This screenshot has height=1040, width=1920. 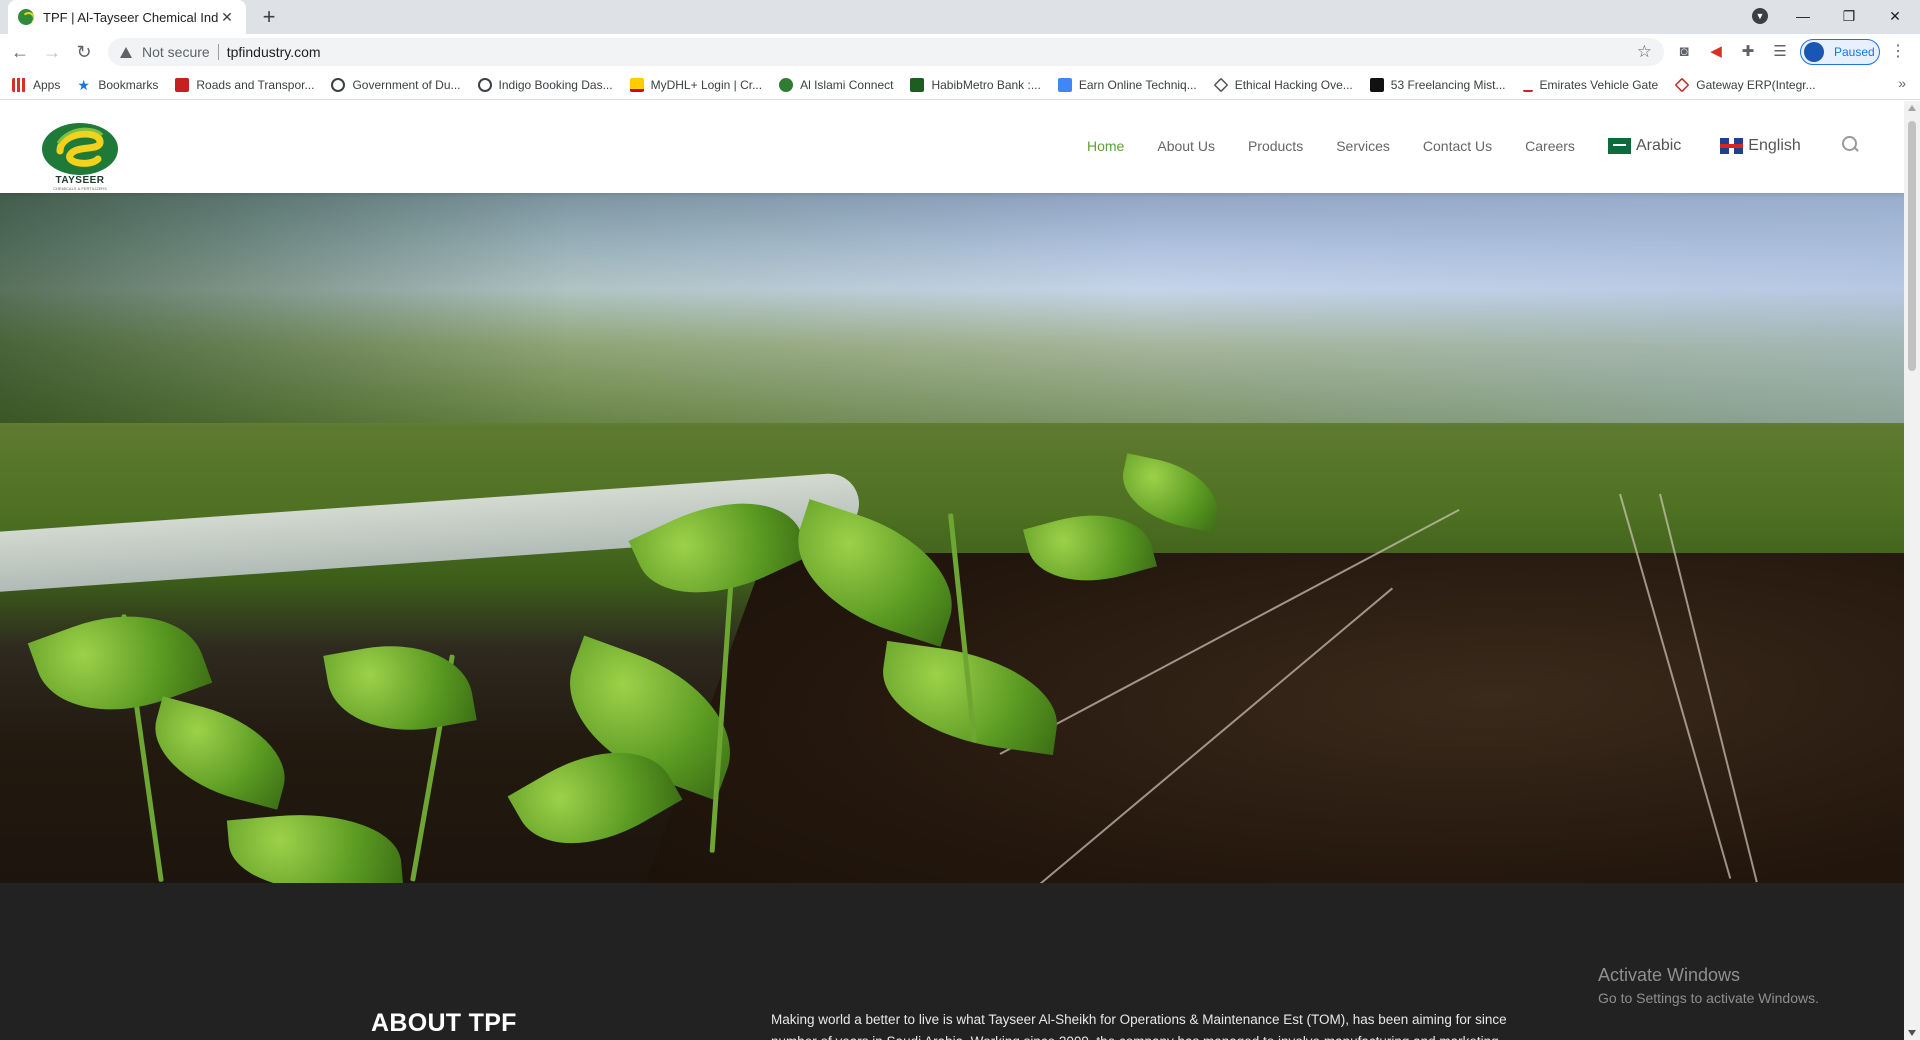 What do you see at coordinates (1682, 84) in the screenshot?
I see `gateway-logo-icon` at bounding box center [1682, 84].